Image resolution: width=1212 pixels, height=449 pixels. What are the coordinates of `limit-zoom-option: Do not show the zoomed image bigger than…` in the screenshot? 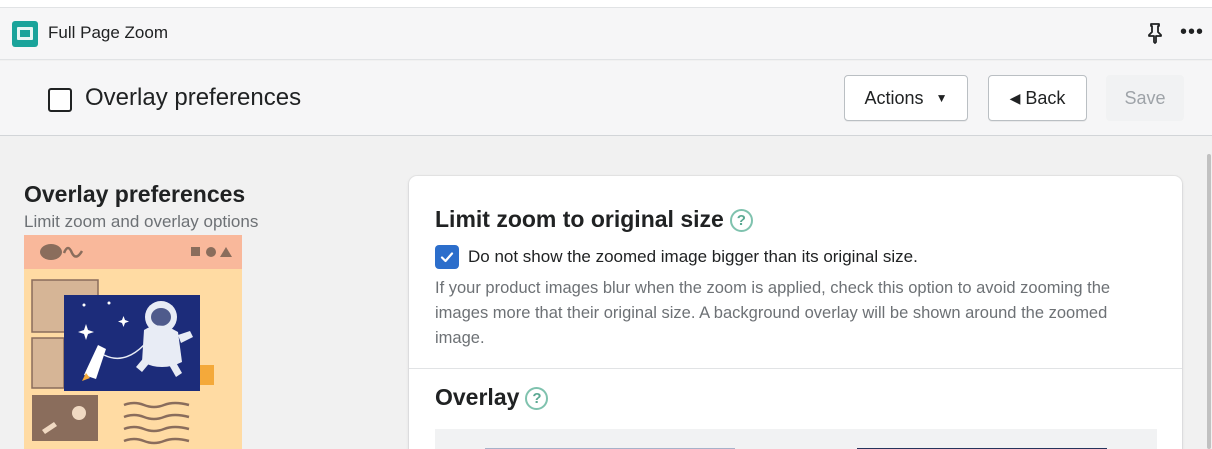 It's located at (676, 257).